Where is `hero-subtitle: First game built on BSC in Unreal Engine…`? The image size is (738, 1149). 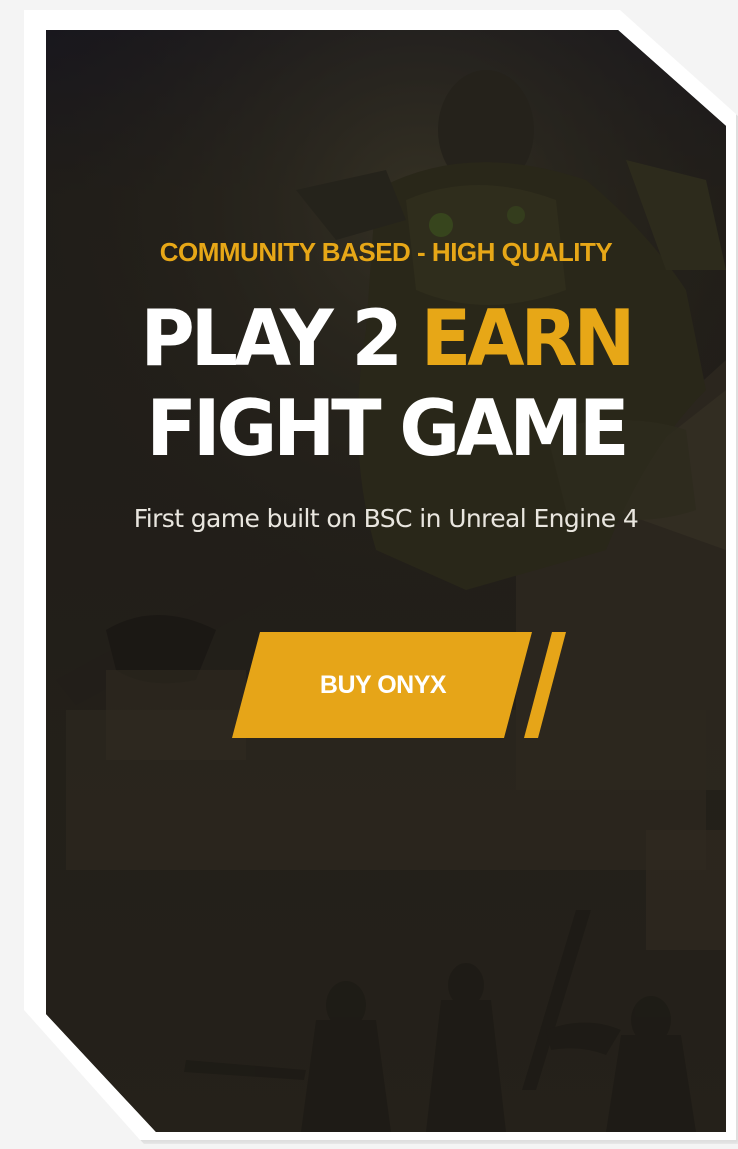
hero-subtitle: First game built on BSC in Unreal Engine… is located at coordinates (386, 518).